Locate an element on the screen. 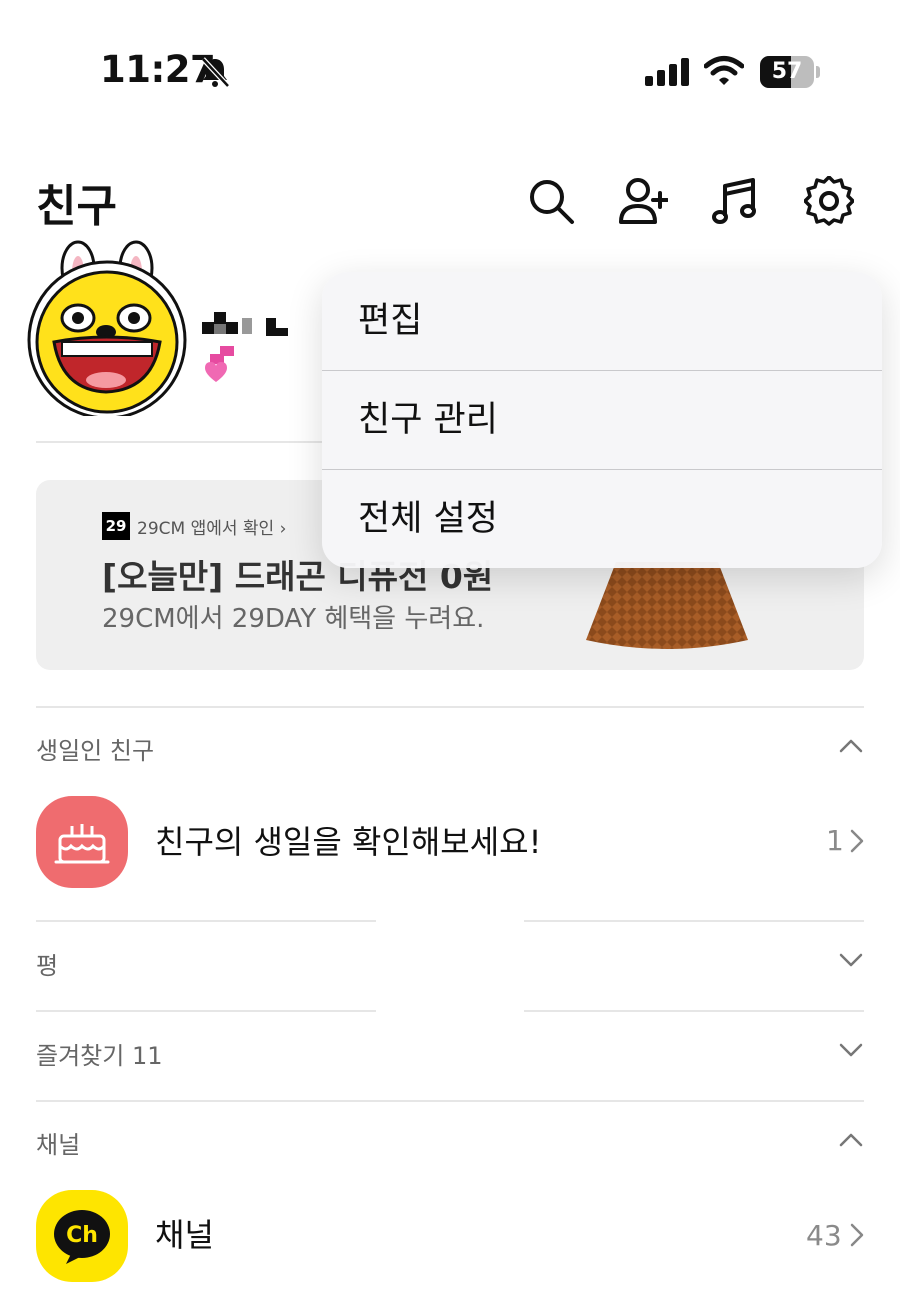 The image size is (900, 1314). channel-icon: Ch is located at coordinates (82, 1236).